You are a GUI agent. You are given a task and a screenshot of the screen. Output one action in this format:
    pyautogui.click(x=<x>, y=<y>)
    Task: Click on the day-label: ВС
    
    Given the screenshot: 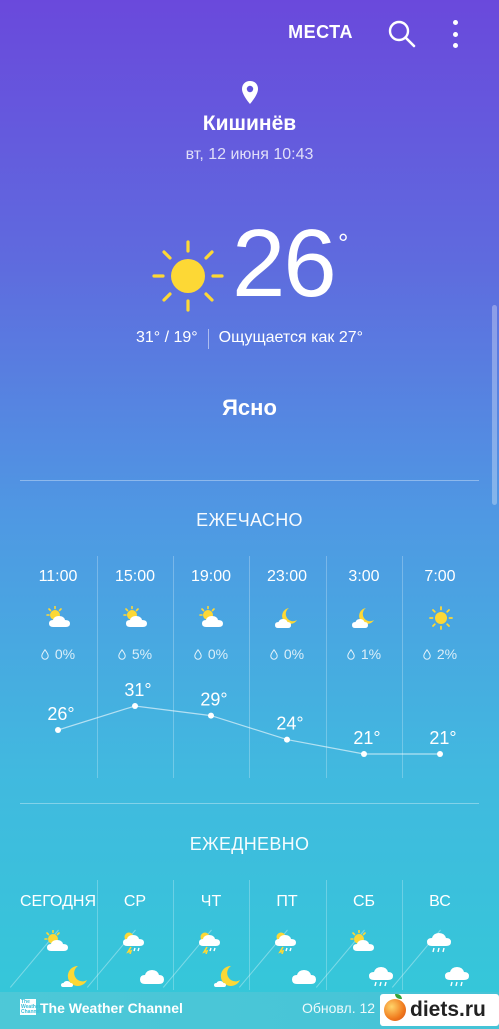 What is the action you would take?
    pyautogui.click(x=440, y=901)
    